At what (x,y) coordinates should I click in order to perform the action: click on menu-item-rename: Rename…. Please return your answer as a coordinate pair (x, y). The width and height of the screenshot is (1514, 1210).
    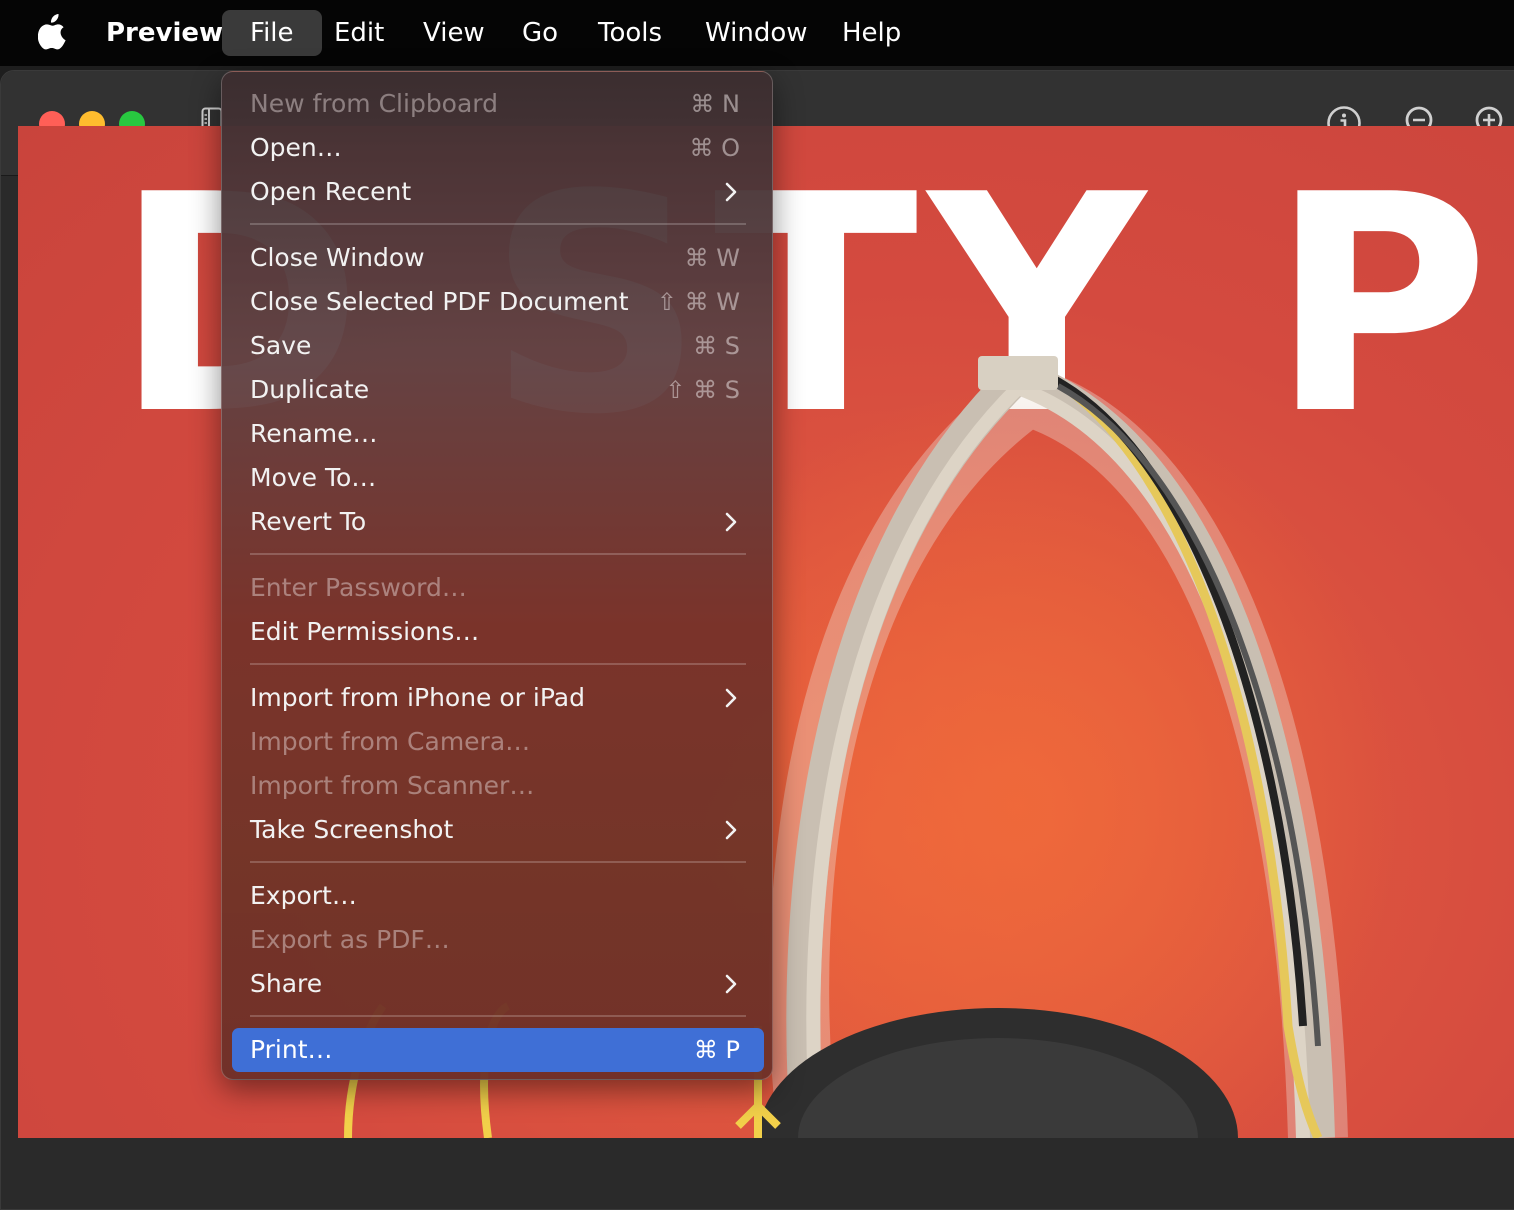
    Looking at the image, I should click on (498, 434).